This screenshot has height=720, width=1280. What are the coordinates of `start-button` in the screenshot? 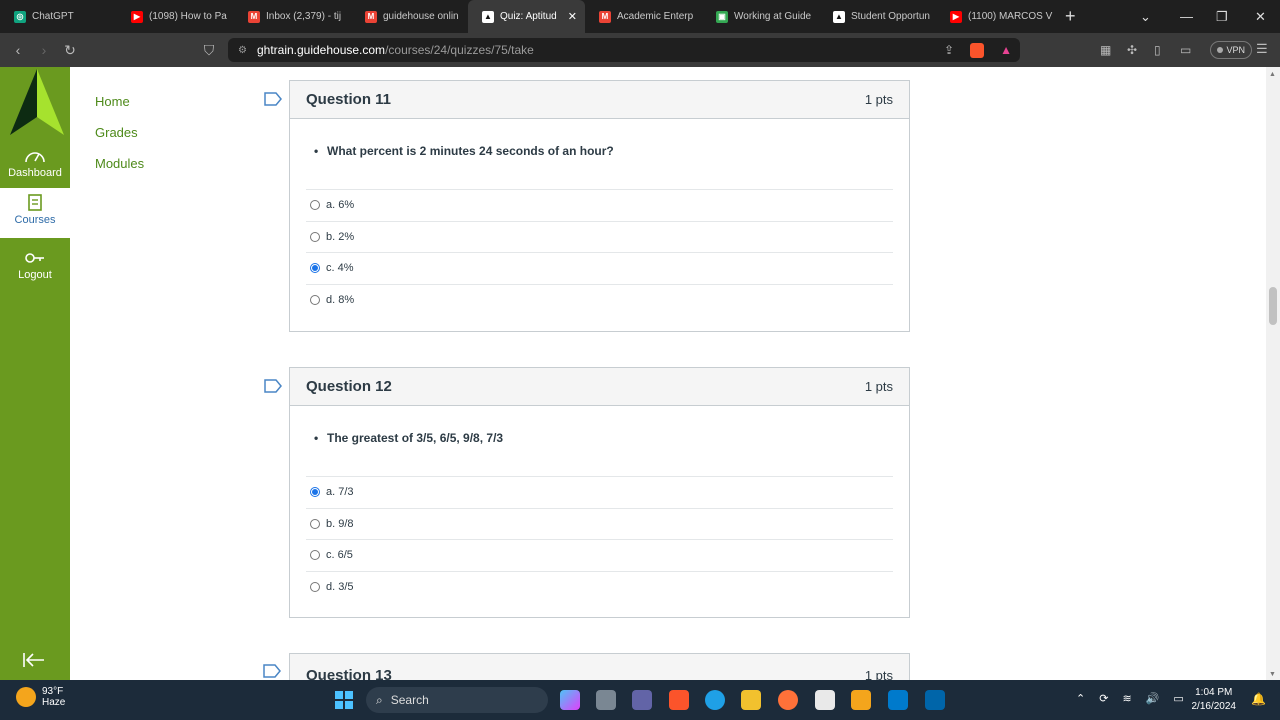 It's located at (344, 700).